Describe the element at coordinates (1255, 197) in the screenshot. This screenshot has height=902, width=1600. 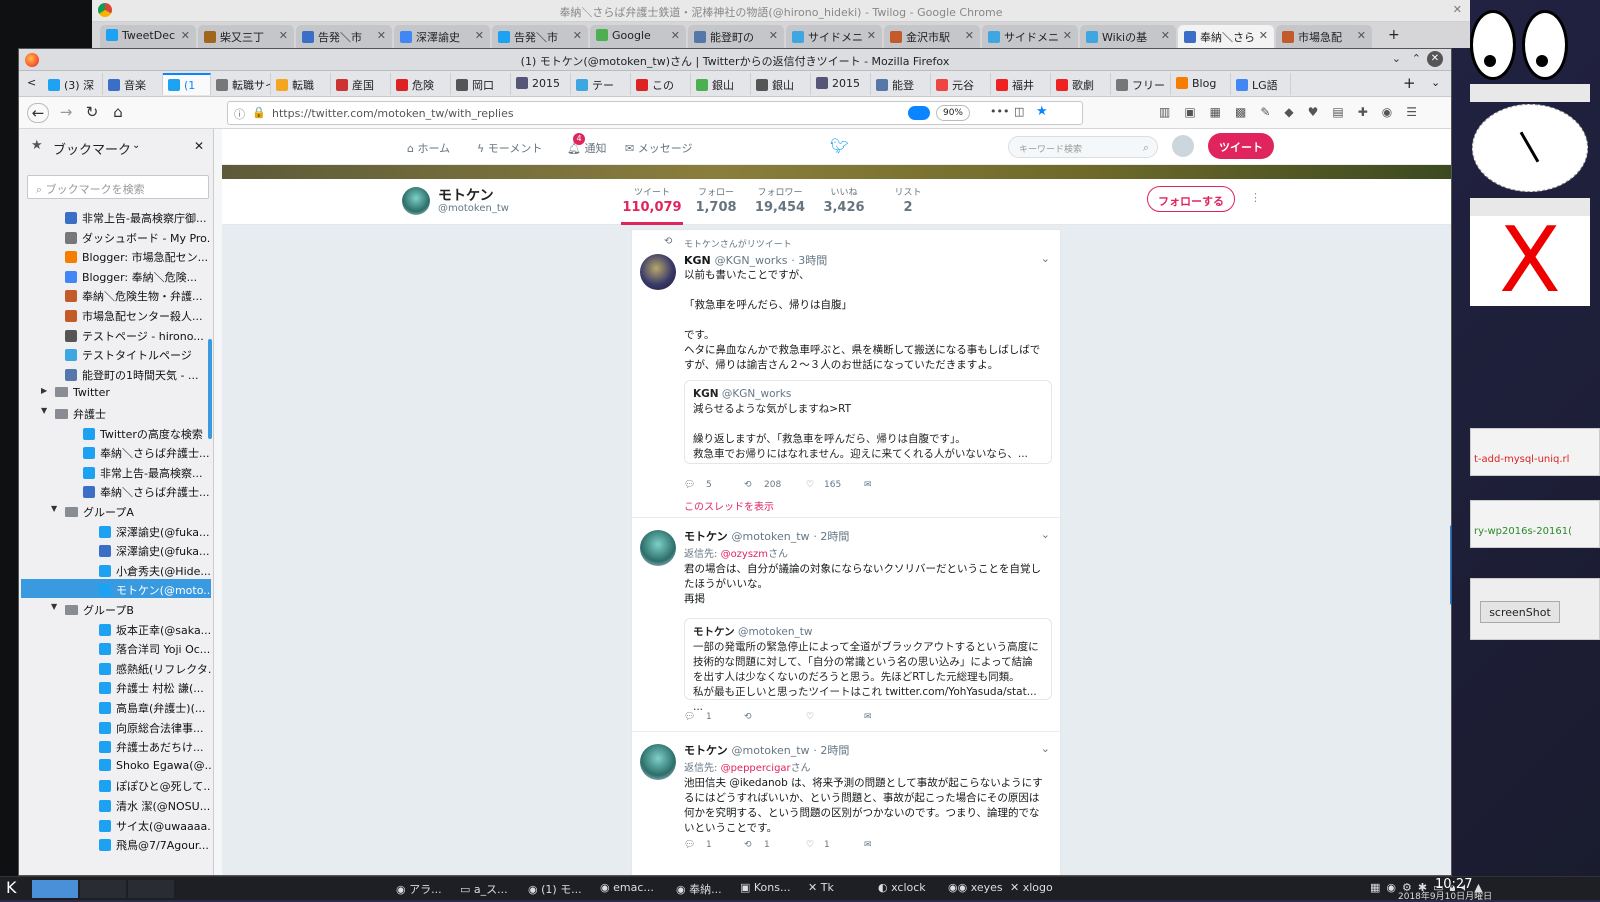
I see `more-options-icon: ⋮` at that location.